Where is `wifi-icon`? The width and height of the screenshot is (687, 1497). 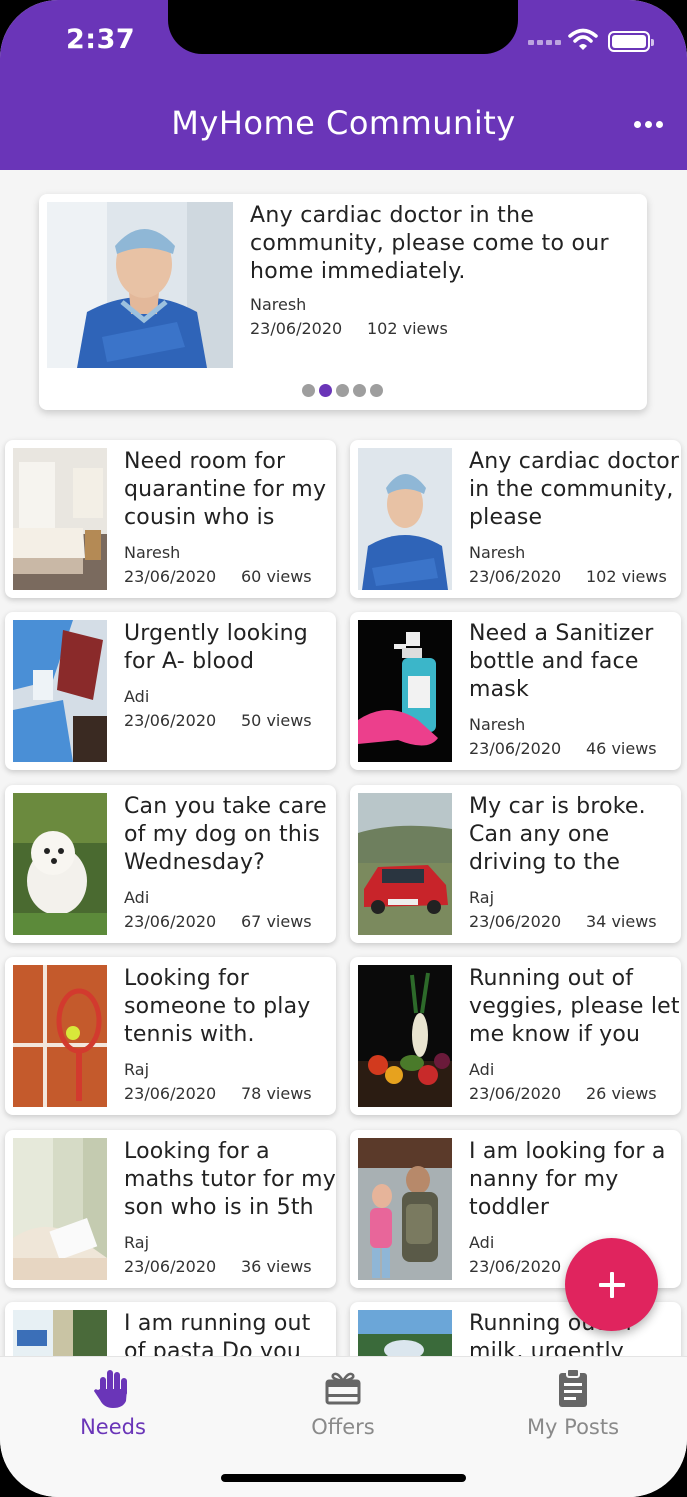
wifi-icon is located at coordinates (583, 39).